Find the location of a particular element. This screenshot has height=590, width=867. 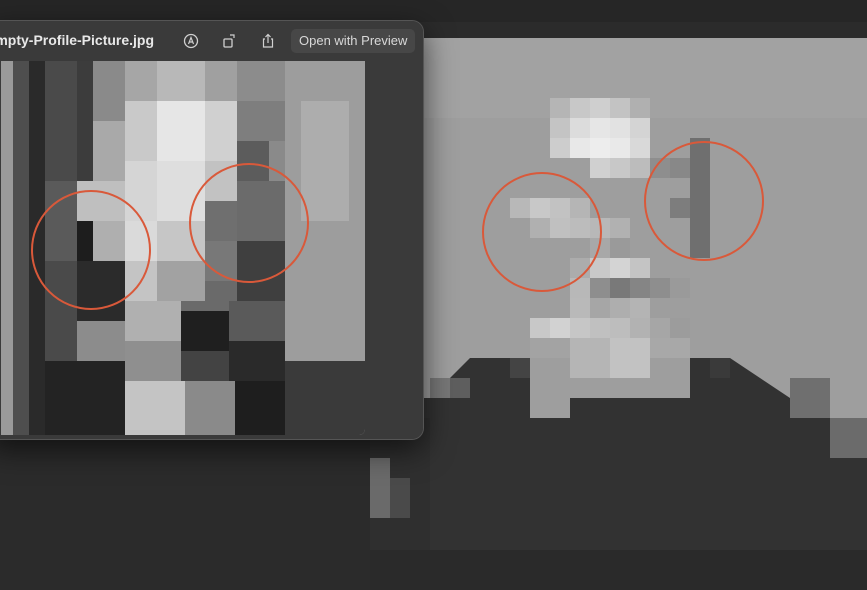

share-icon is located at coordinates (268, 41).